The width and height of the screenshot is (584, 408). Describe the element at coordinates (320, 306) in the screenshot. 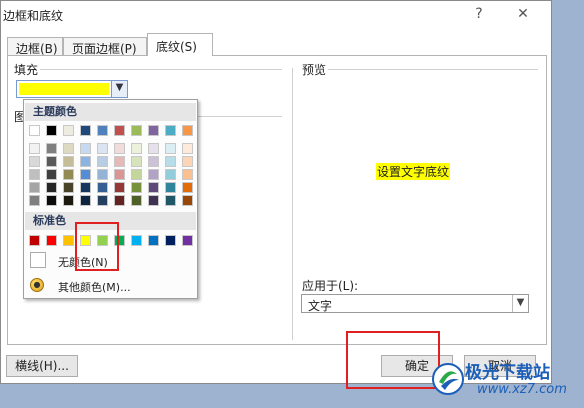

I see `apply-to-value: 文字` at that location.